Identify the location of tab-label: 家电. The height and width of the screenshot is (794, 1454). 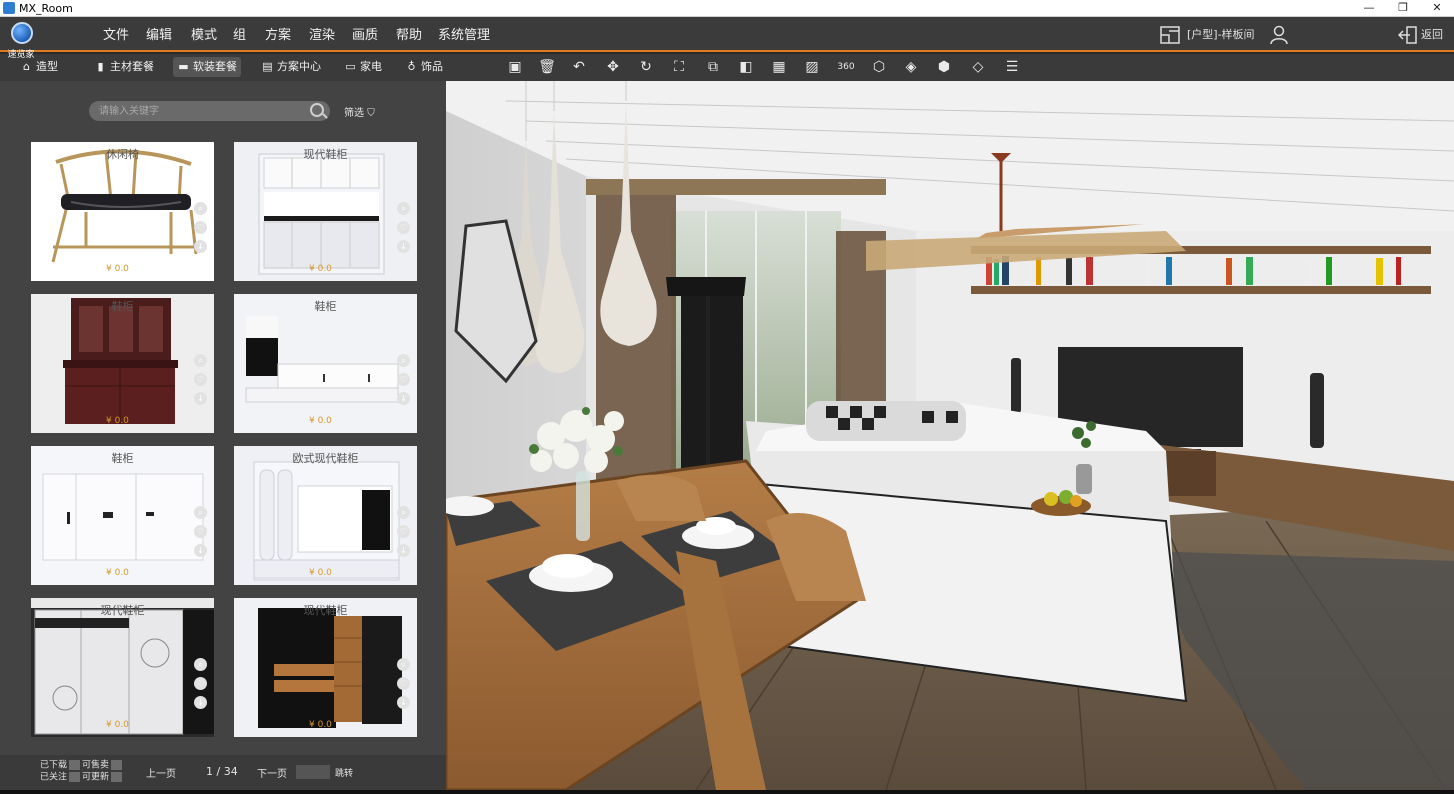
(371, 66).